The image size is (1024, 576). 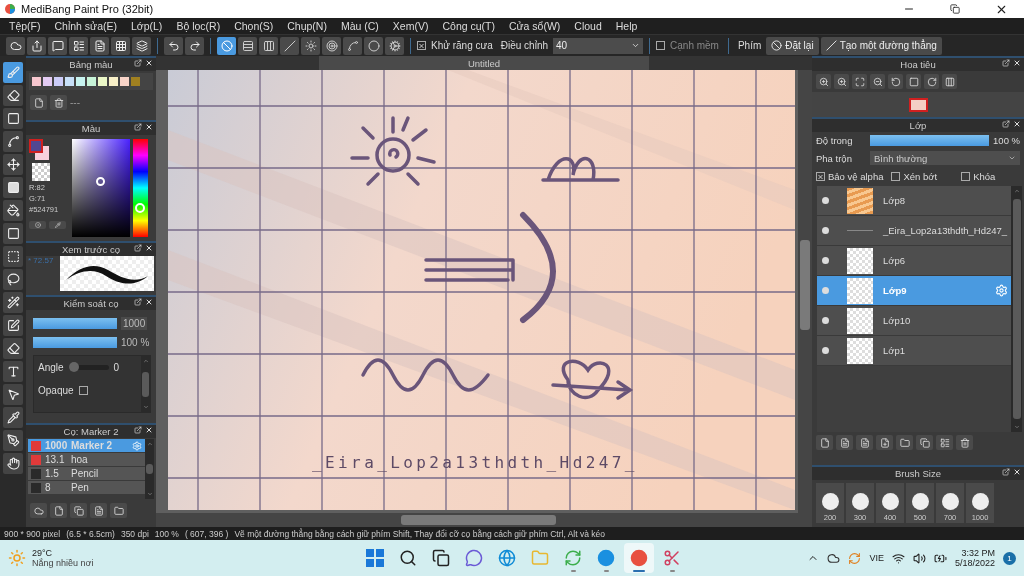 I want to click on menu-item: Help, so click(x=626, y=26).